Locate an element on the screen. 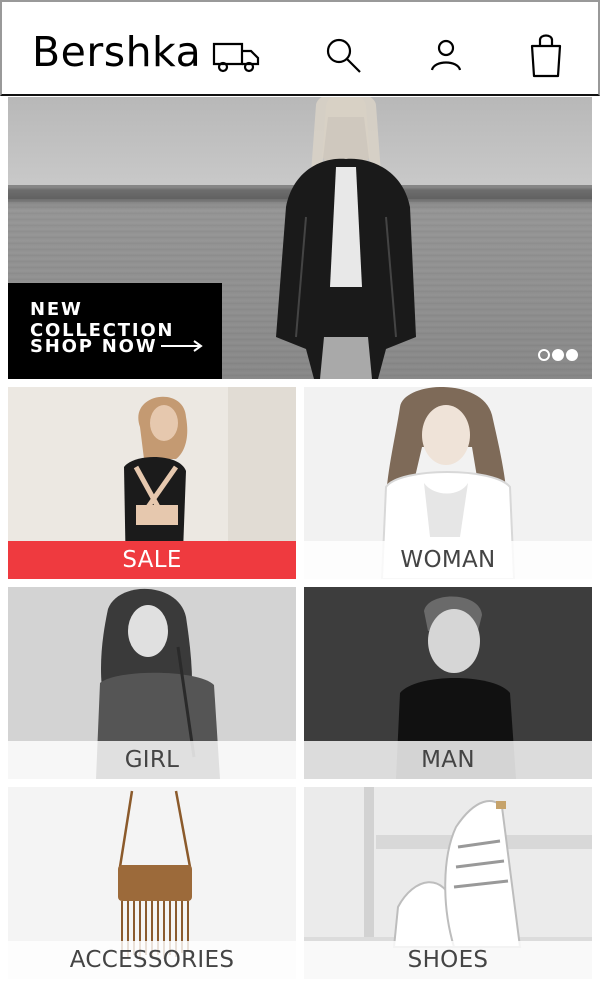  cart-button is located at coordinates (546, 56).